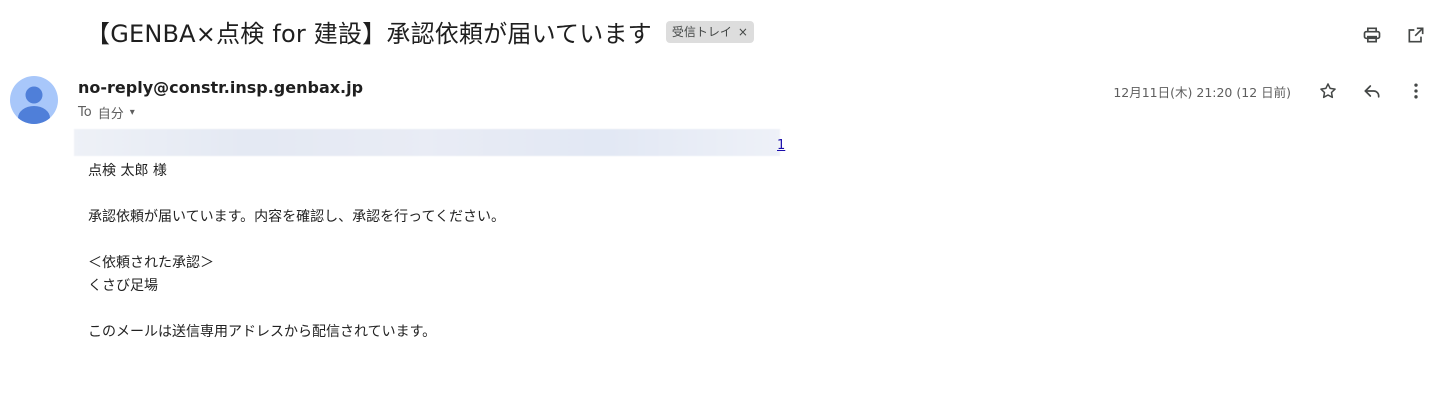 This screenshot has width=1443, height=417. What do you see at coordinates (1416, 91) in the screenshot?
I see `more-vert-icon` at bounding box center [1416, 91].